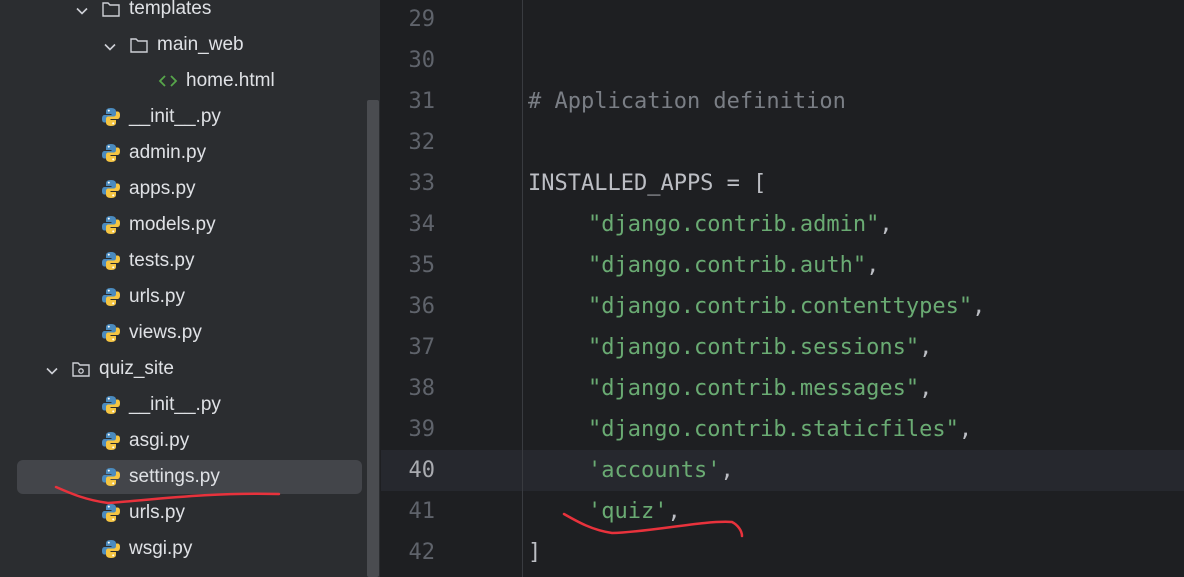  I want to click on underline-annotation-settings, so click(167, 495).